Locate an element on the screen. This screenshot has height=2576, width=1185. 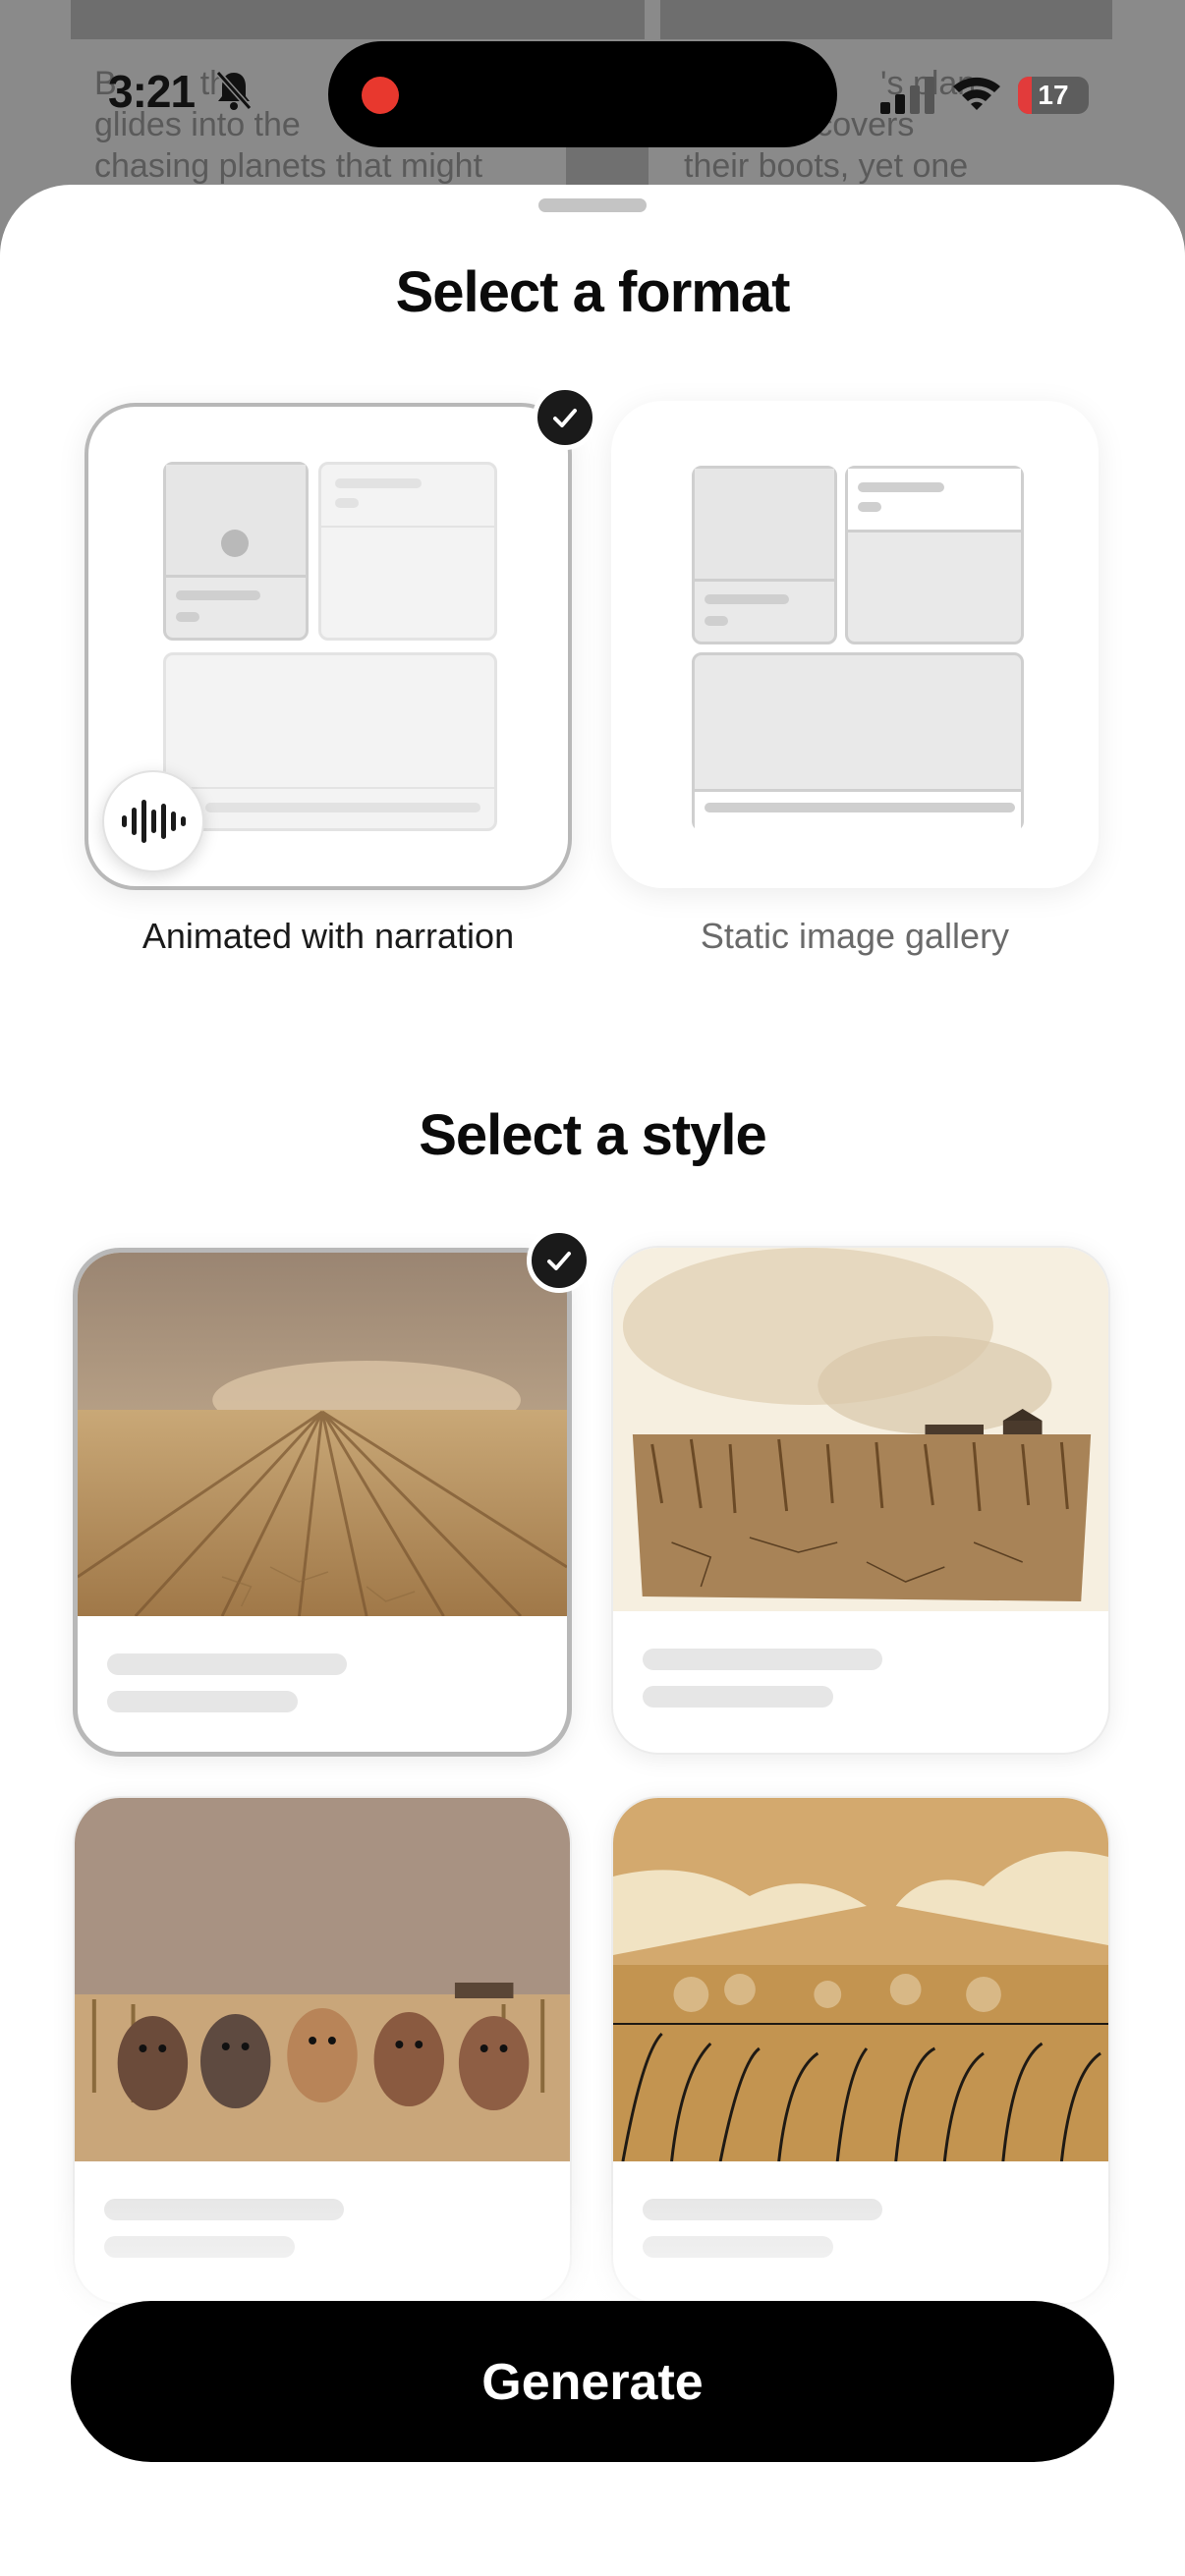
style-card-photorealistic is located at coordinates (322, 1502).